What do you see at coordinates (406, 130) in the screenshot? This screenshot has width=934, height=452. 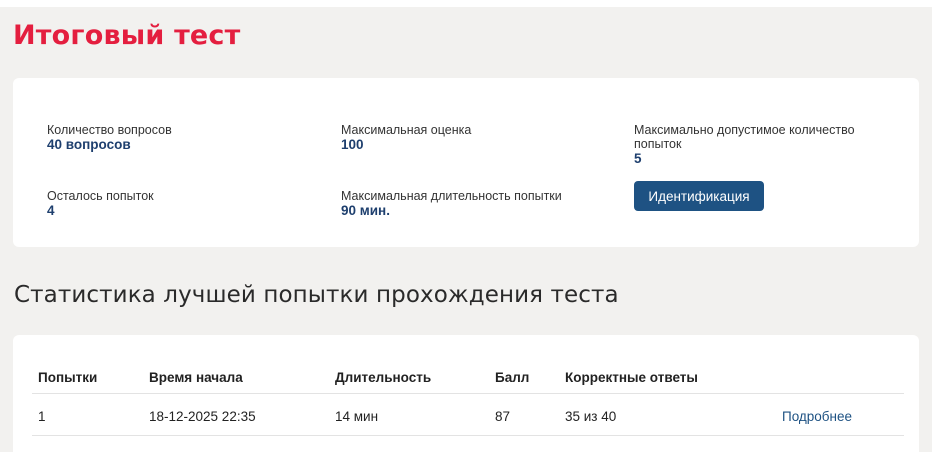 I see `max-score-label: Максимальная оценка` at bounding box center [406, 130].